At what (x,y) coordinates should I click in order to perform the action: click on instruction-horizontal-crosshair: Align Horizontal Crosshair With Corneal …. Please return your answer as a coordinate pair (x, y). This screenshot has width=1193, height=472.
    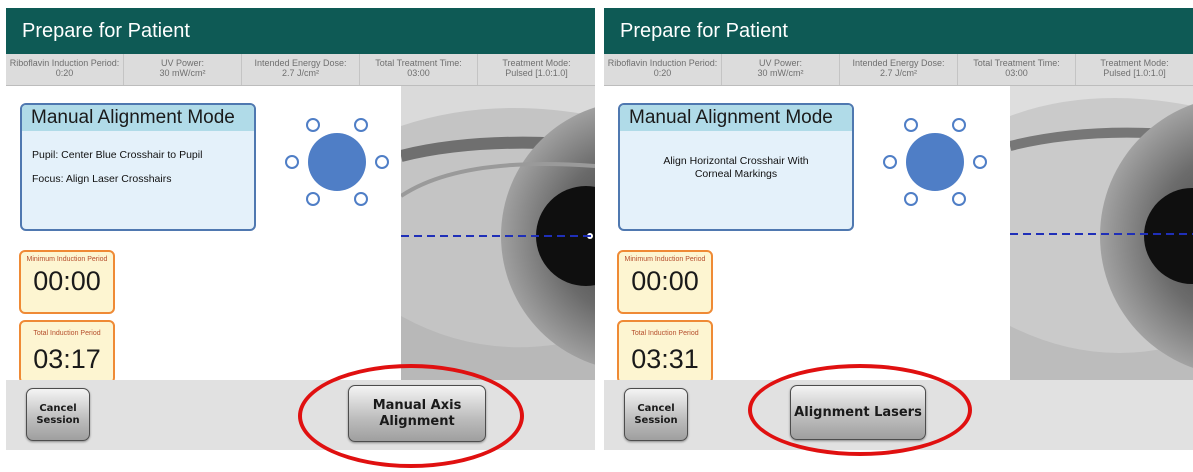
    Looking at the image, I should click on (736, 167).